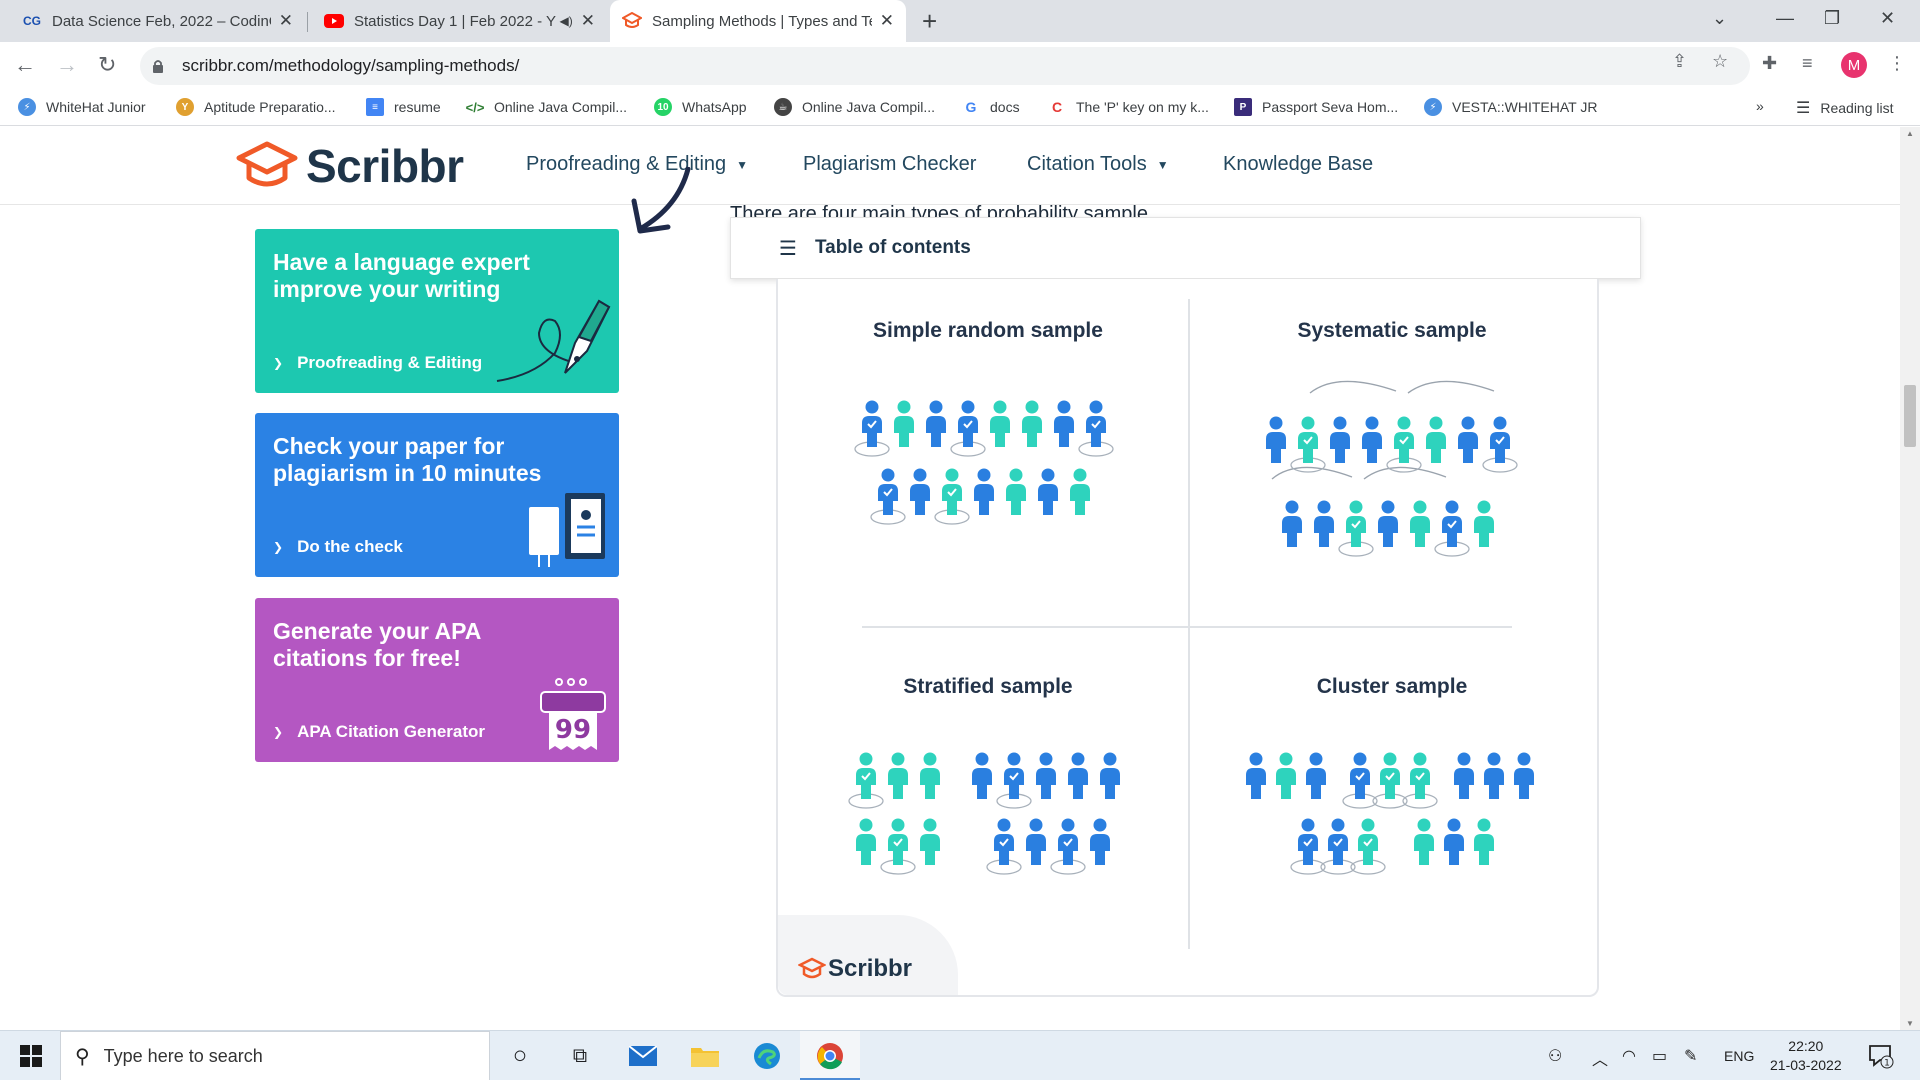 This screenshot has width=1920, height=1080. Describe the element at coordinates (1887, 18) in the screenshot. I see `window-close-icon: ✕` at that location.